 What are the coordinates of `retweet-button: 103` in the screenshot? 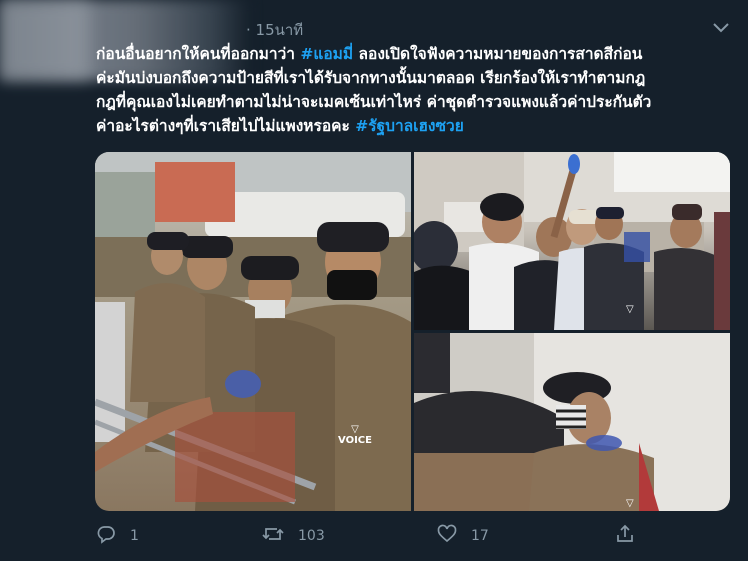 It's located at (293, 536).